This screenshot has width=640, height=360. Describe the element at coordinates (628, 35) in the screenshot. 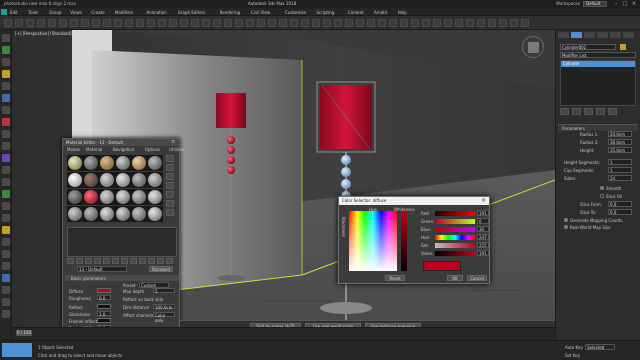

I see `command-tab-utilities` at that location.